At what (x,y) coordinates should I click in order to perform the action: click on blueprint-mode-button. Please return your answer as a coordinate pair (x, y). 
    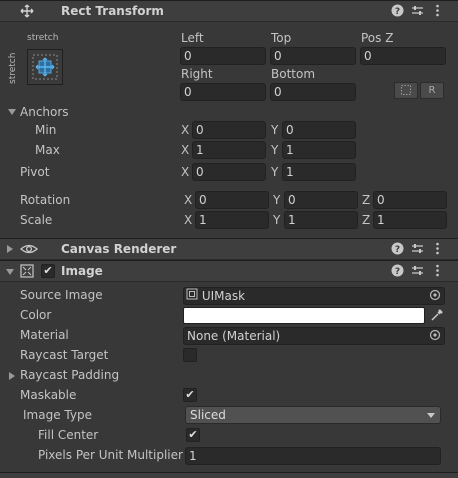
    Looking at the image, I should click on (406, 90).